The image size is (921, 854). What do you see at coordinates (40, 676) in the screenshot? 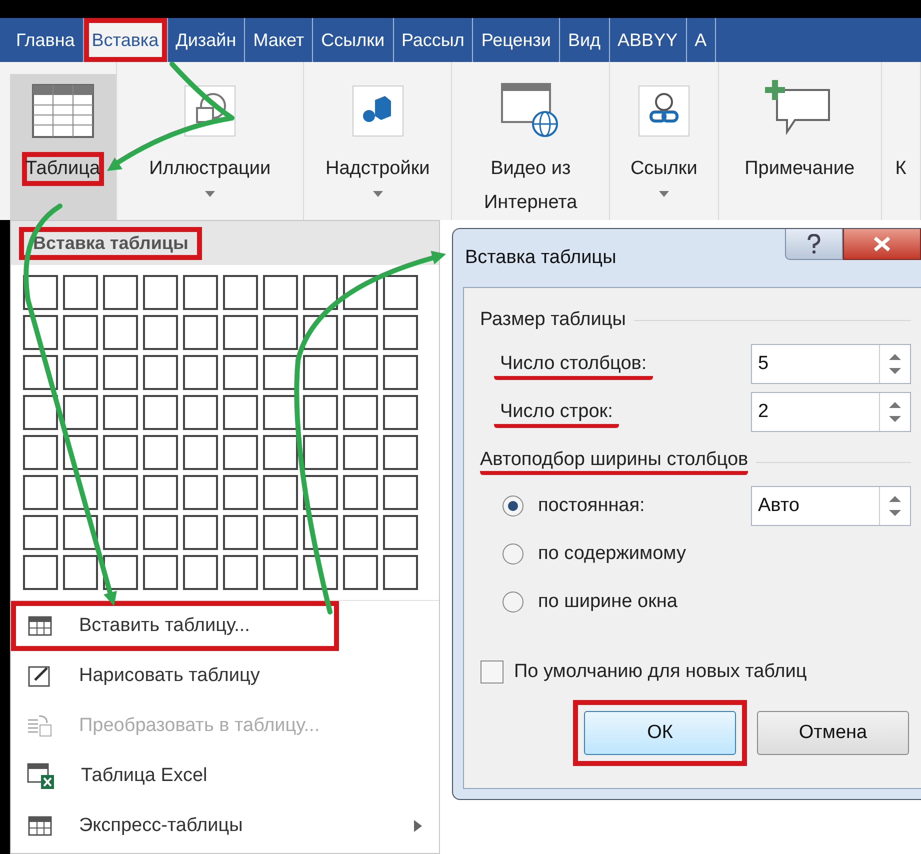
I see `pencil-table-icon` at bounding box center [40, 676].